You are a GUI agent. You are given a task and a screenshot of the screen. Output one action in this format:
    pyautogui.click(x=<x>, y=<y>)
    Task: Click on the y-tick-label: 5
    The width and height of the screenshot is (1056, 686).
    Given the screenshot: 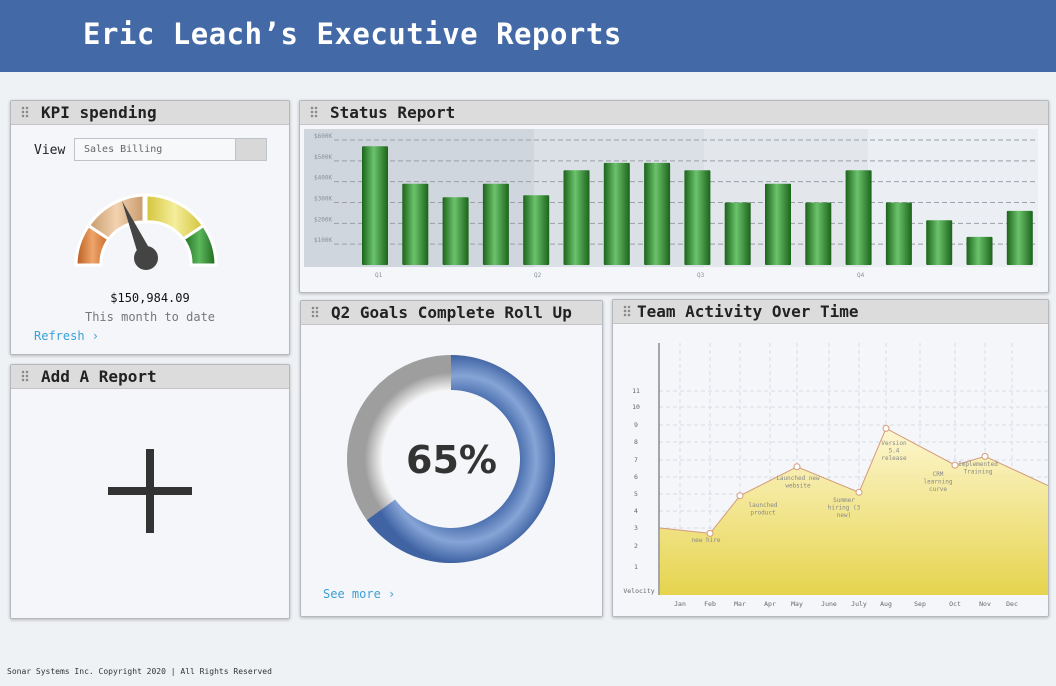 What is the action you would take?
    pyautogui.click(x=636, y=494)
    